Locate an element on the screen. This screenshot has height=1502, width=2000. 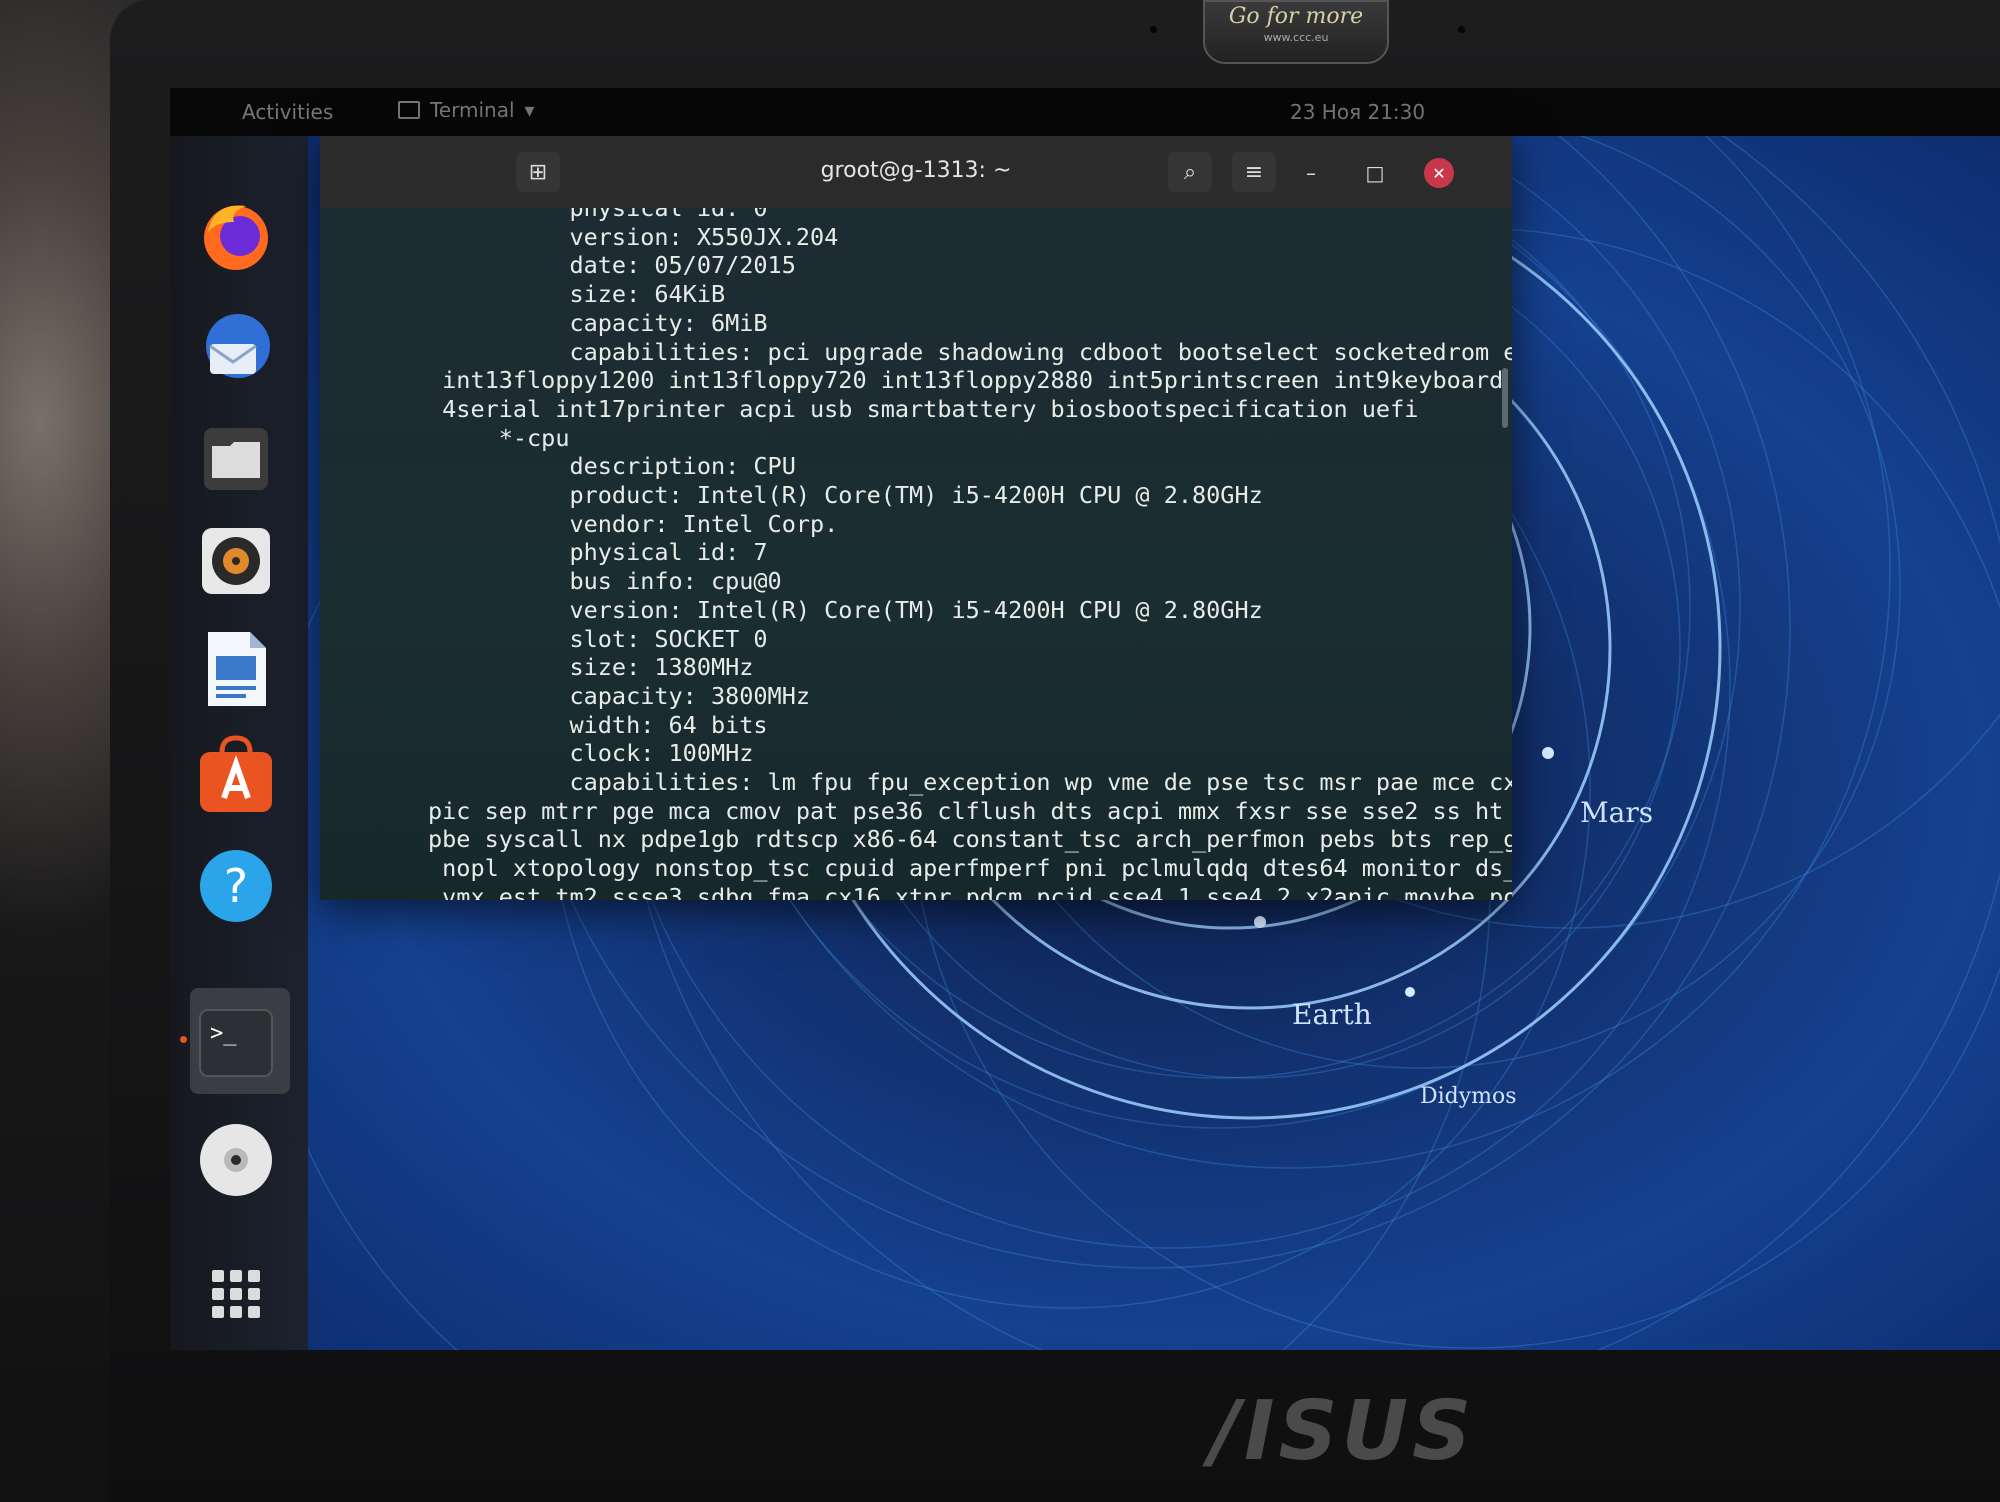
terminal-line: clock: 100MHz is located at coordinates (591, 753).